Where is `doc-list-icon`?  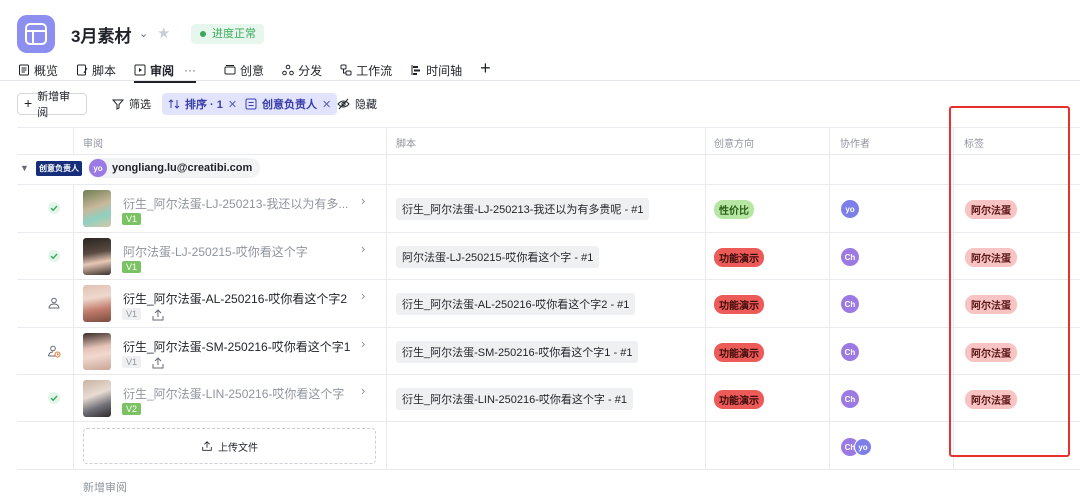
doc-list-icon is located at coordinates (24, 70).